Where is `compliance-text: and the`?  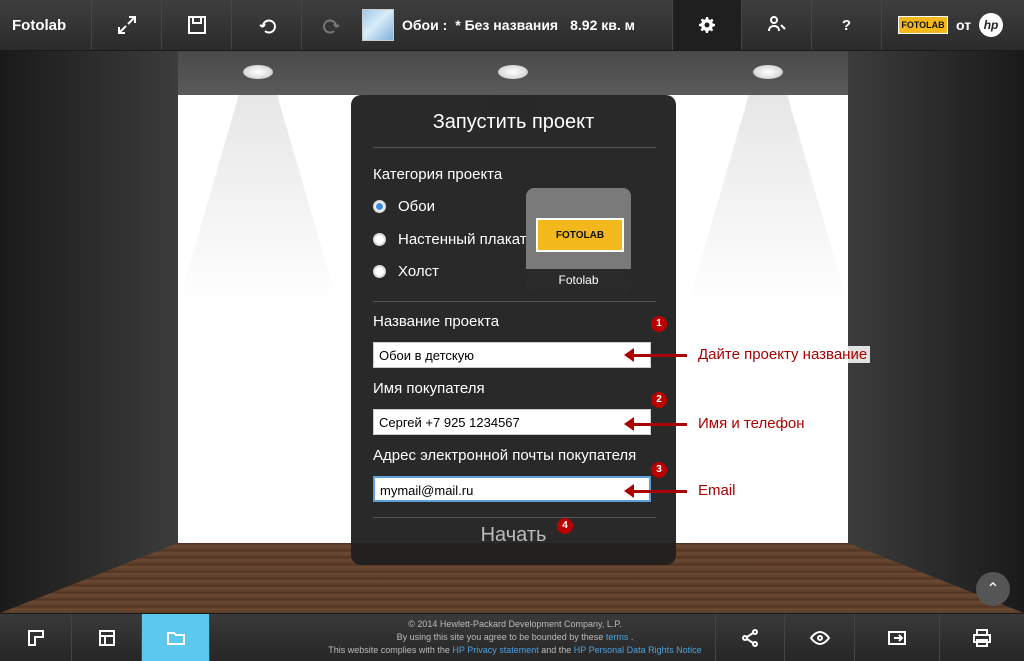
compliance-text: and the is located at coordinates (556, 650).